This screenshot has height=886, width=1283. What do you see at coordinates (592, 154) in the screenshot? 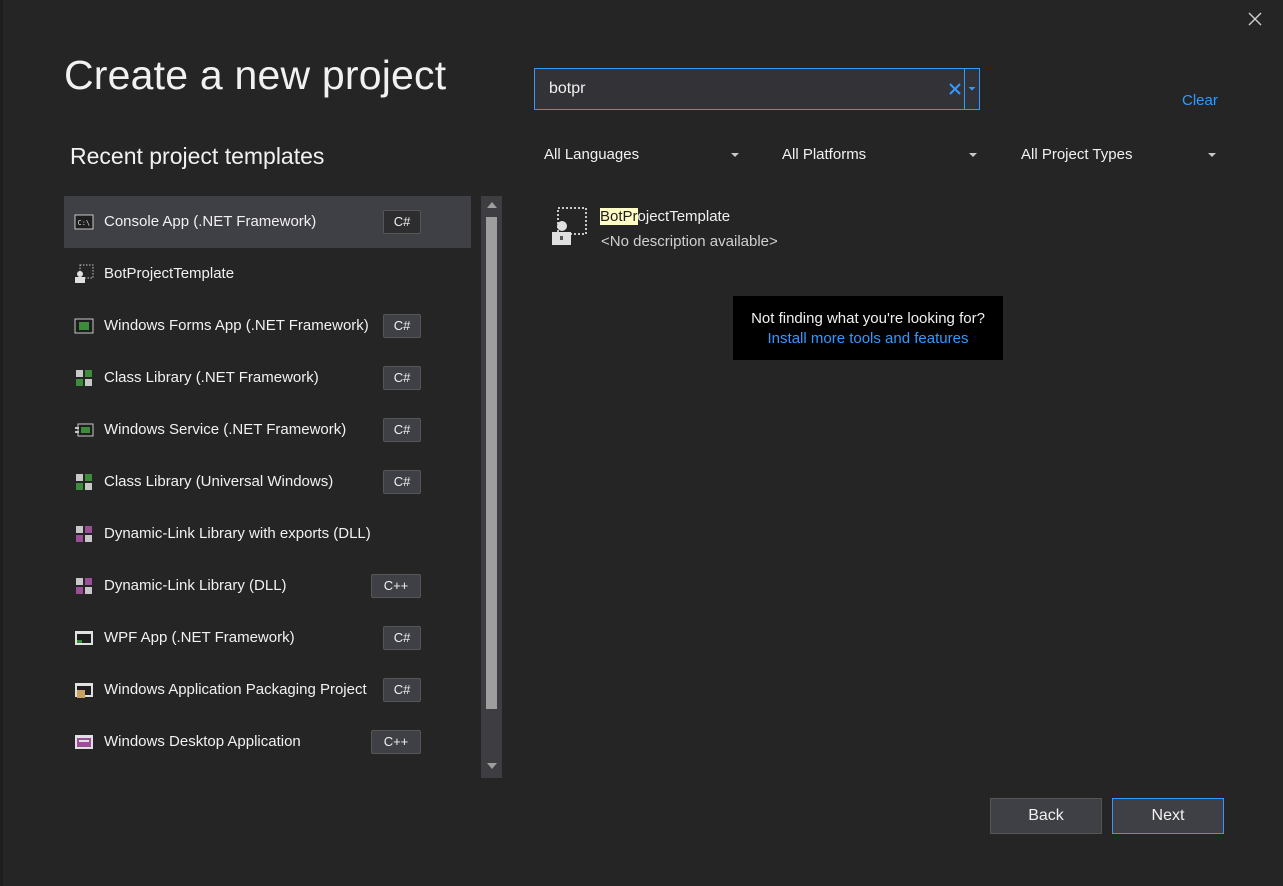
I see `language-filter-label: All Languages` at bounding box center [592, 154].